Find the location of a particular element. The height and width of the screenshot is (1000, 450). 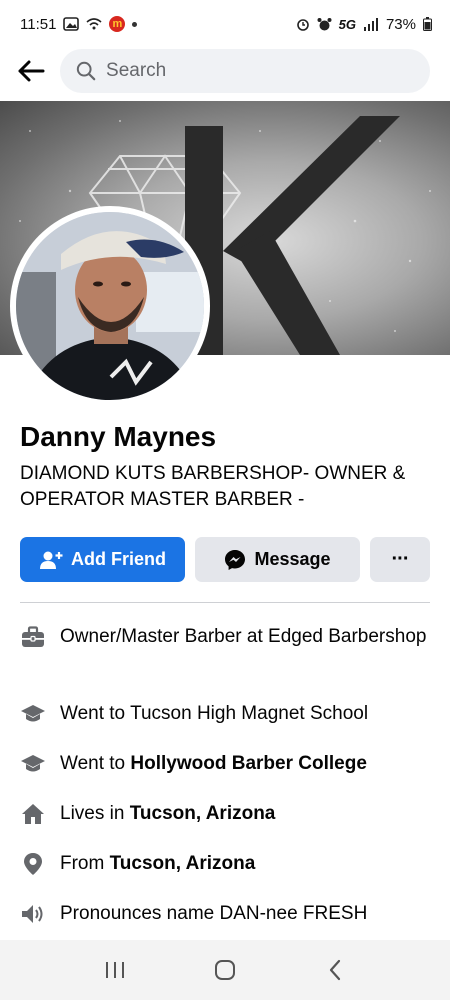

battery-percent: 73% is located at coordinates (400, 24).